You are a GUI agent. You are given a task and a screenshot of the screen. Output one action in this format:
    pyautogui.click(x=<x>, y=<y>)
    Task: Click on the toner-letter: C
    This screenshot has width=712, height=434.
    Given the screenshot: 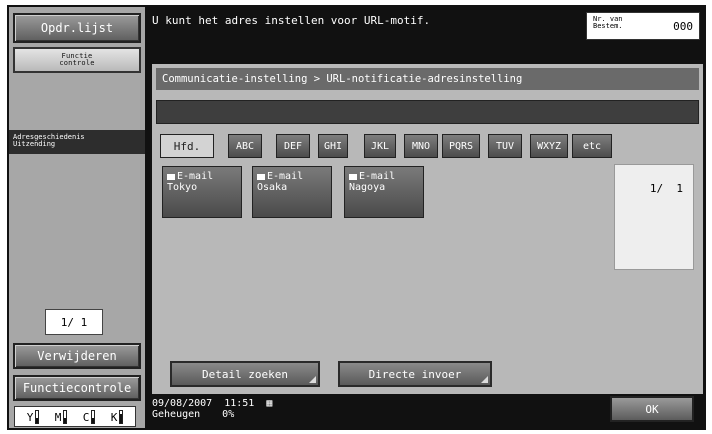 What is the action you would take?
    pyautogui.click(x=86, y=417)
    